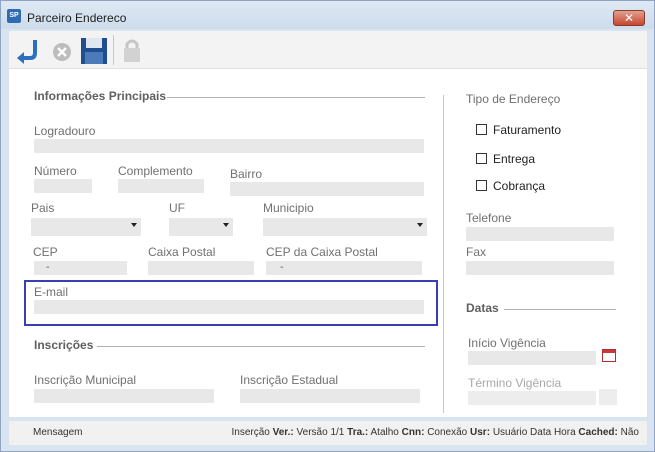 Image resolution: width=655 pixels, height=452 pixels. What do you see at coordinates (629, 18) in the screenshot?
I see `close-button: ✕` at bounding box center [629, 18].